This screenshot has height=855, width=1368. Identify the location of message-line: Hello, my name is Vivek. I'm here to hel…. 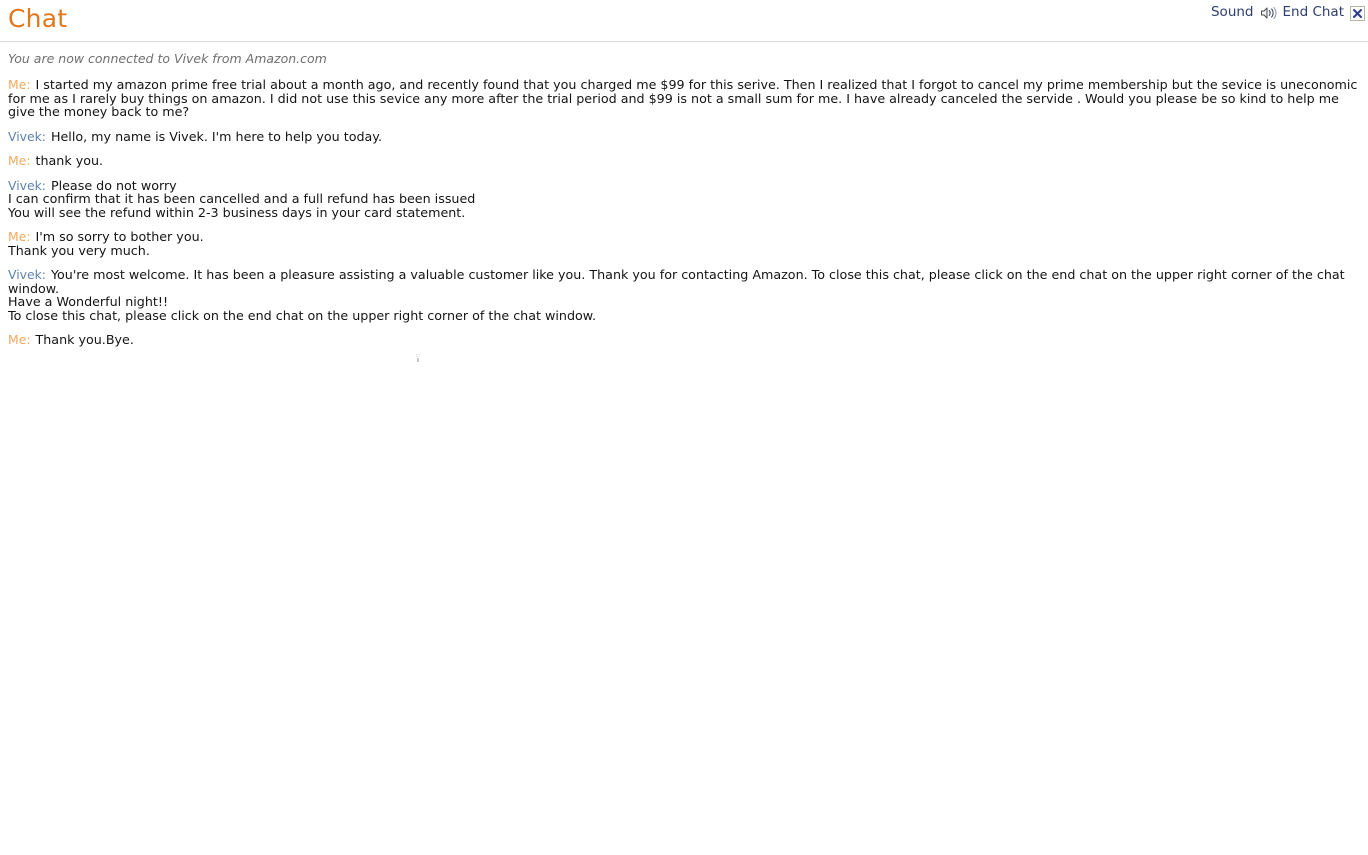
(216, 136).